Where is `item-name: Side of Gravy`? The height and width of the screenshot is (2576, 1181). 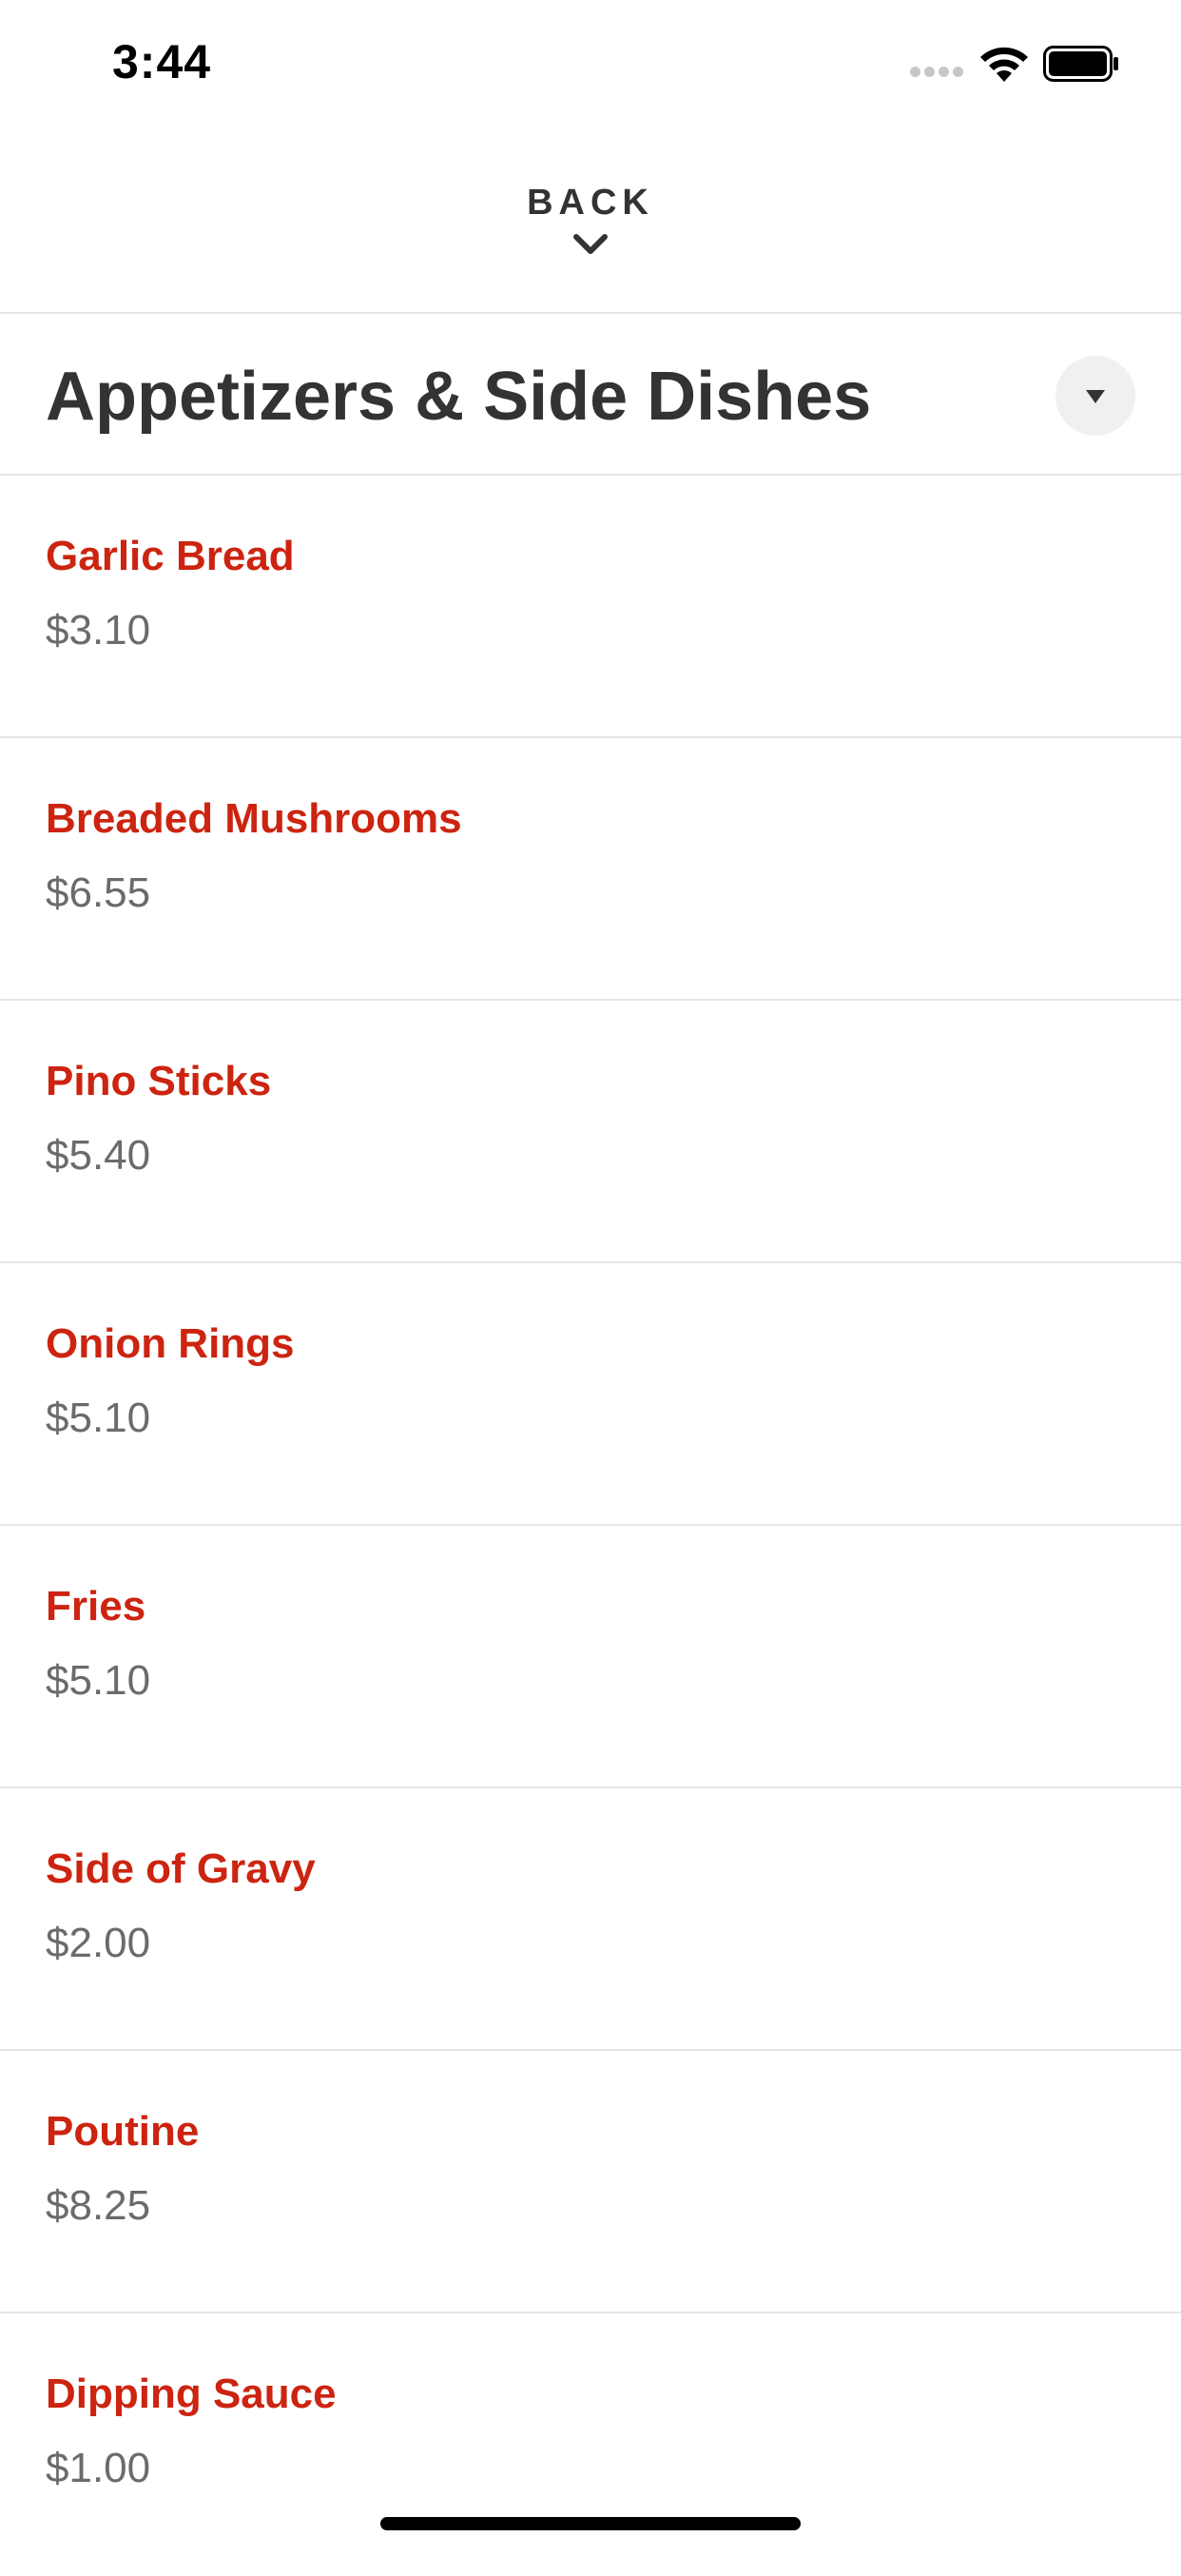
item-name: Side of Gravy is located at coordinates (181, 1869).